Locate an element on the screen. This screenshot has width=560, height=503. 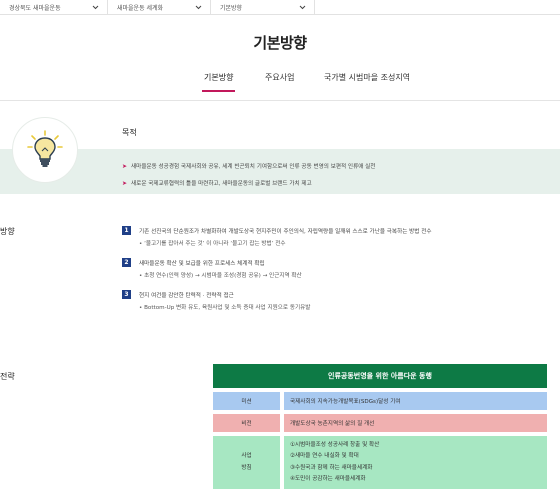
strategy-banner: 인류공동번영을 위한 아름다운 동행 is located at coordinates (380, 376).